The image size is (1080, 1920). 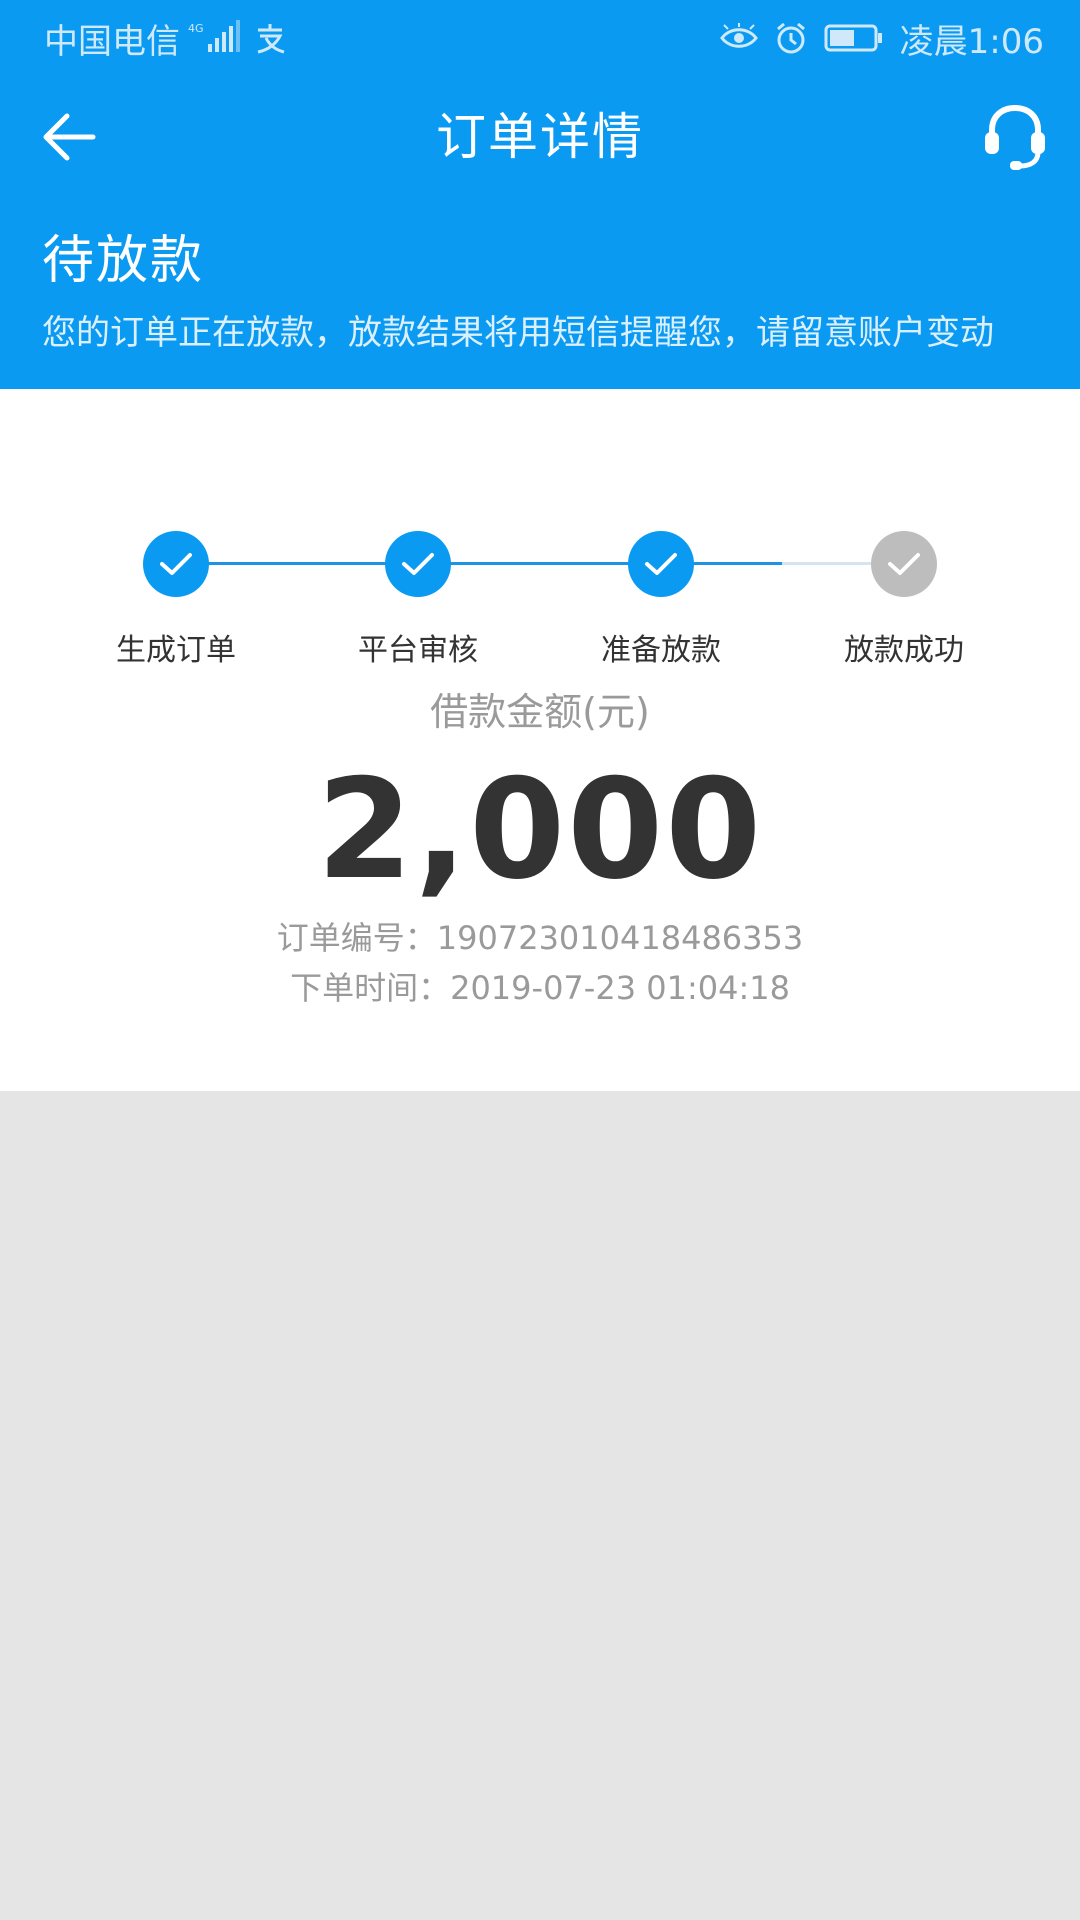 I want to click on carrier-name: 中国电信, so click(x=112, y=41).